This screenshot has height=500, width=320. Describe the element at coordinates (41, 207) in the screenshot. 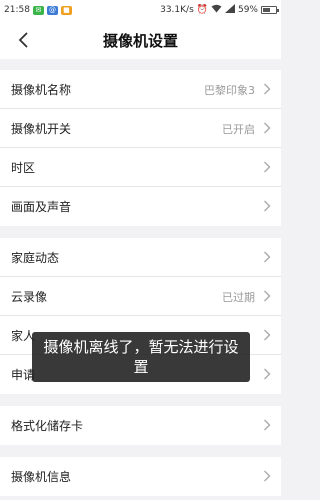

I see `setting-label: 画面及声音` at that location.